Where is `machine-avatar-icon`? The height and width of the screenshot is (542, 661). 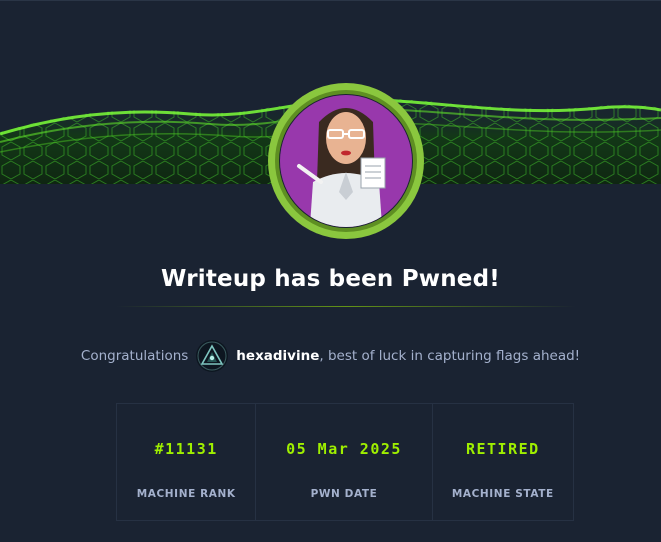 machine-avatar-icon is located at coordinates (346, 161).